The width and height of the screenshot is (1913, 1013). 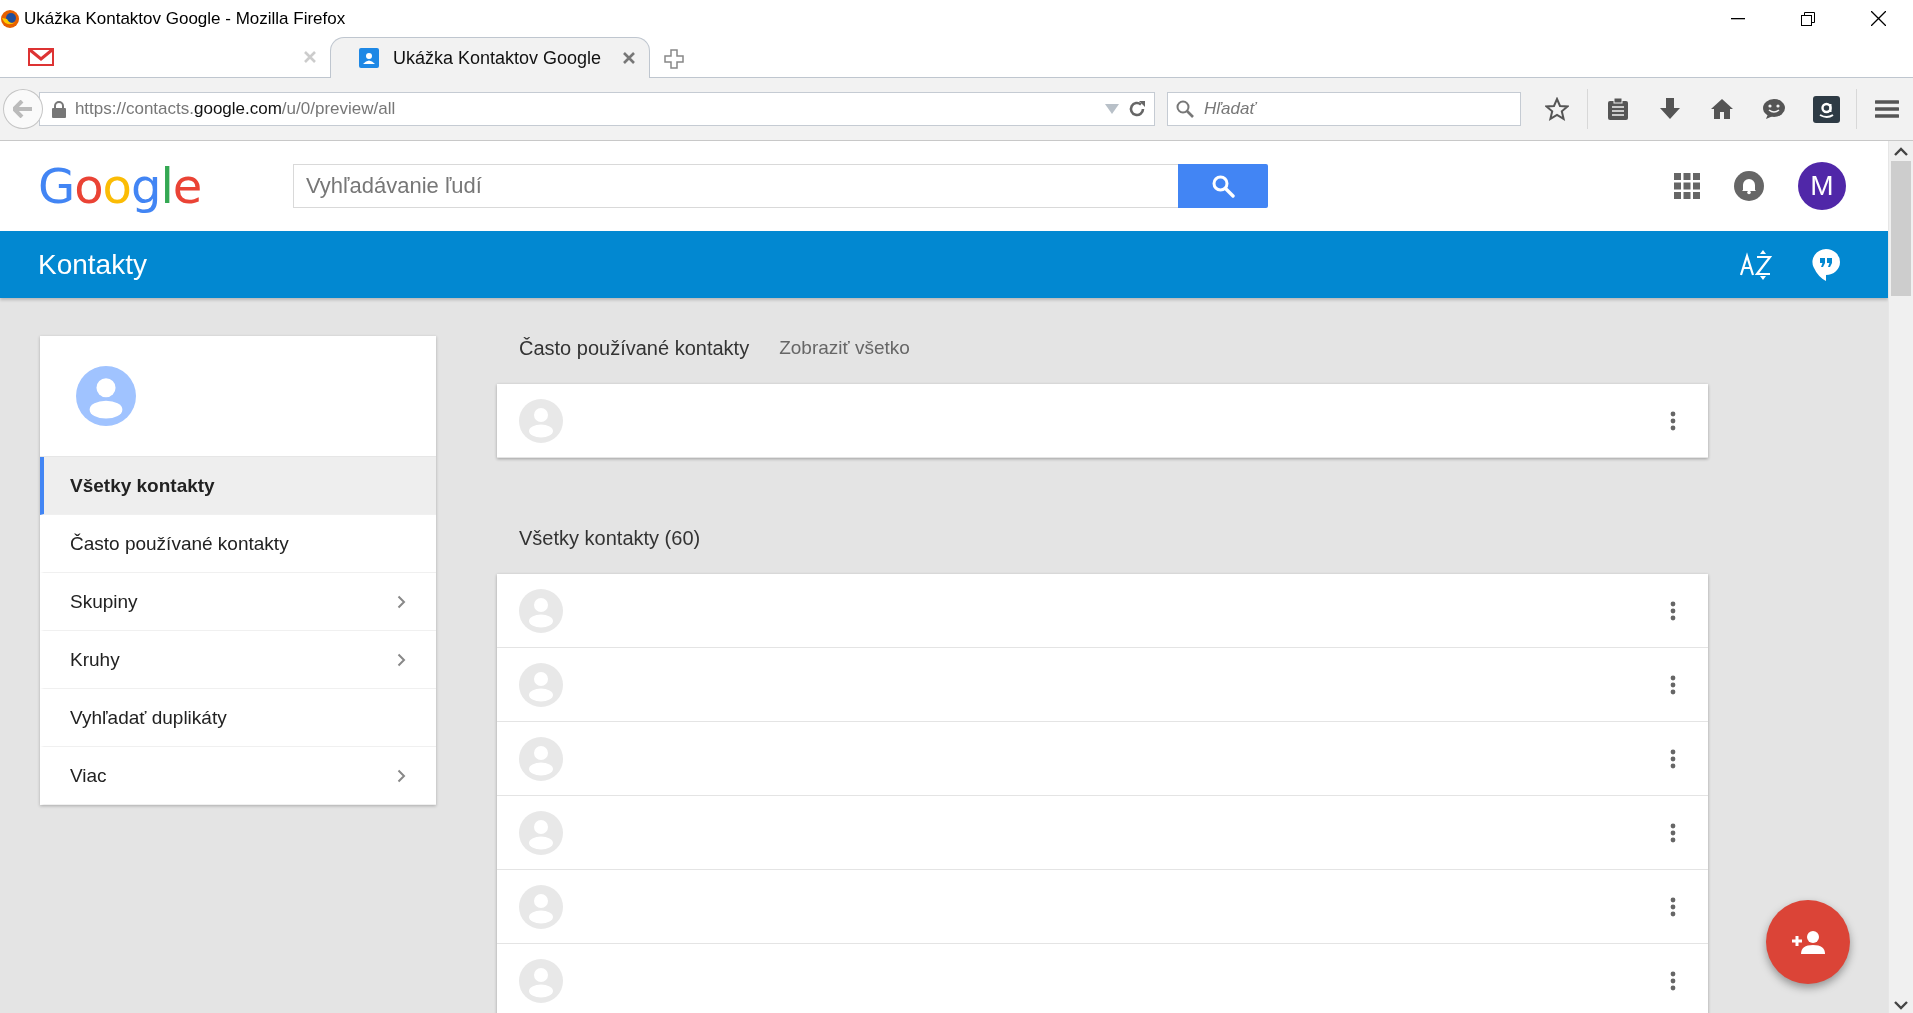 What do you see at coordinates (674, 59) in the screenshot?
I see `new-tab-icon` at bounding box center [674, 59].